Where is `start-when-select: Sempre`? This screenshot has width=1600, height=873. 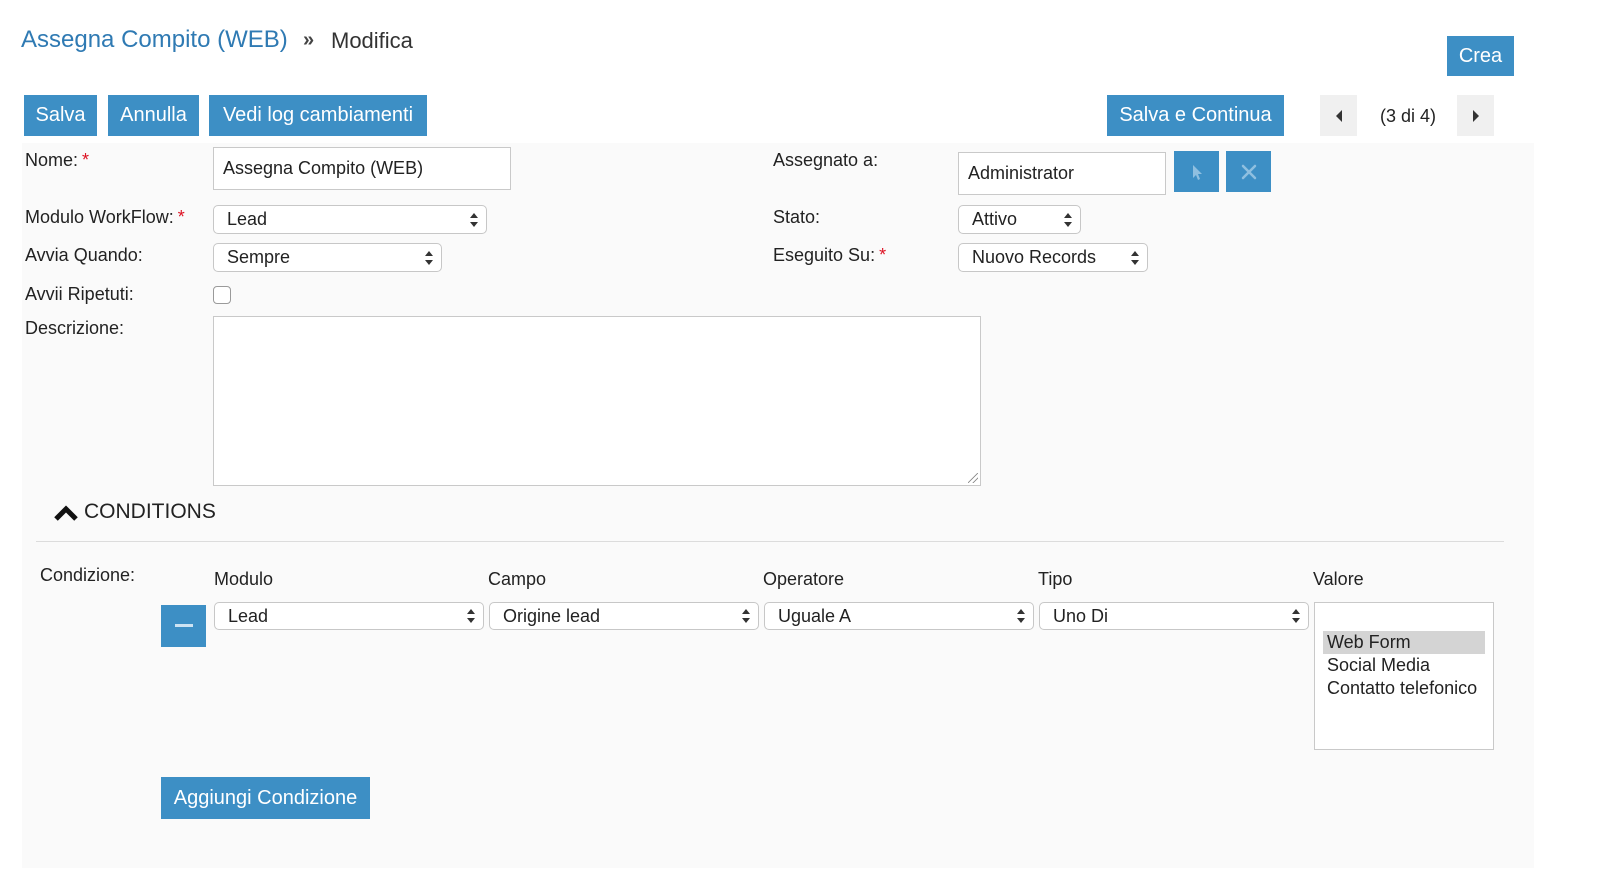
start-when-select: Sempre is located at coordinates (327, 257).